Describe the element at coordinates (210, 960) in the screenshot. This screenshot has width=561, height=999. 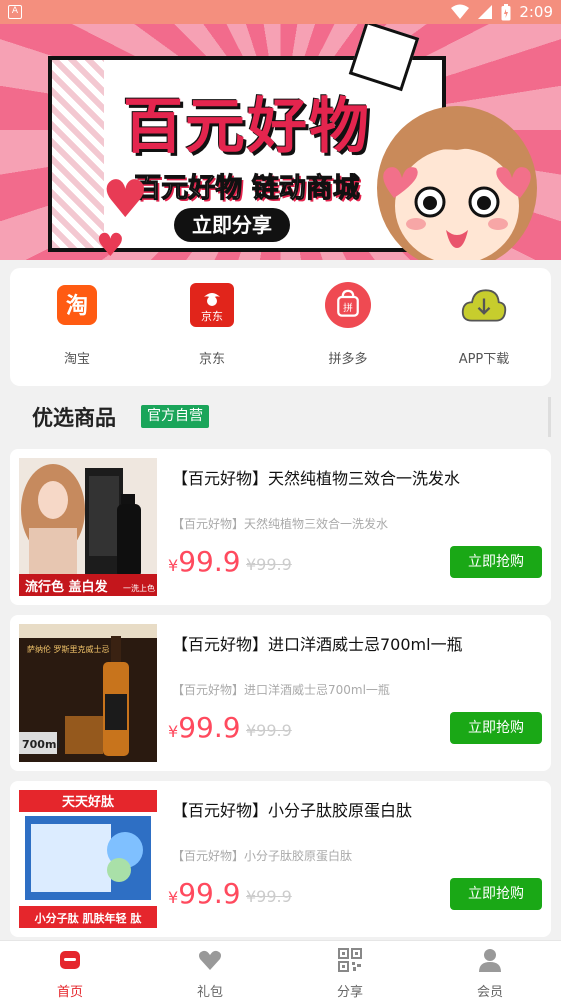
I see `heart-gift-icon` at that location.